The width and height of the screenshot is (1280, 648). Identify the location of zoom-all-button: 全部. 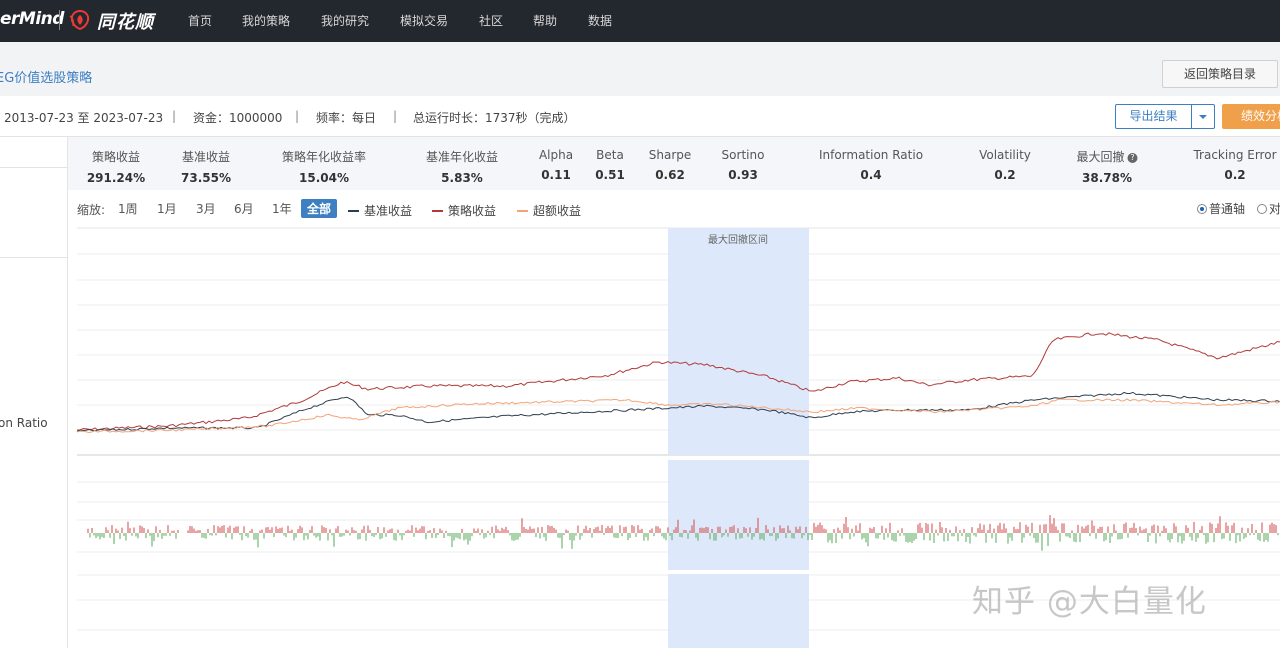
(319, 208).